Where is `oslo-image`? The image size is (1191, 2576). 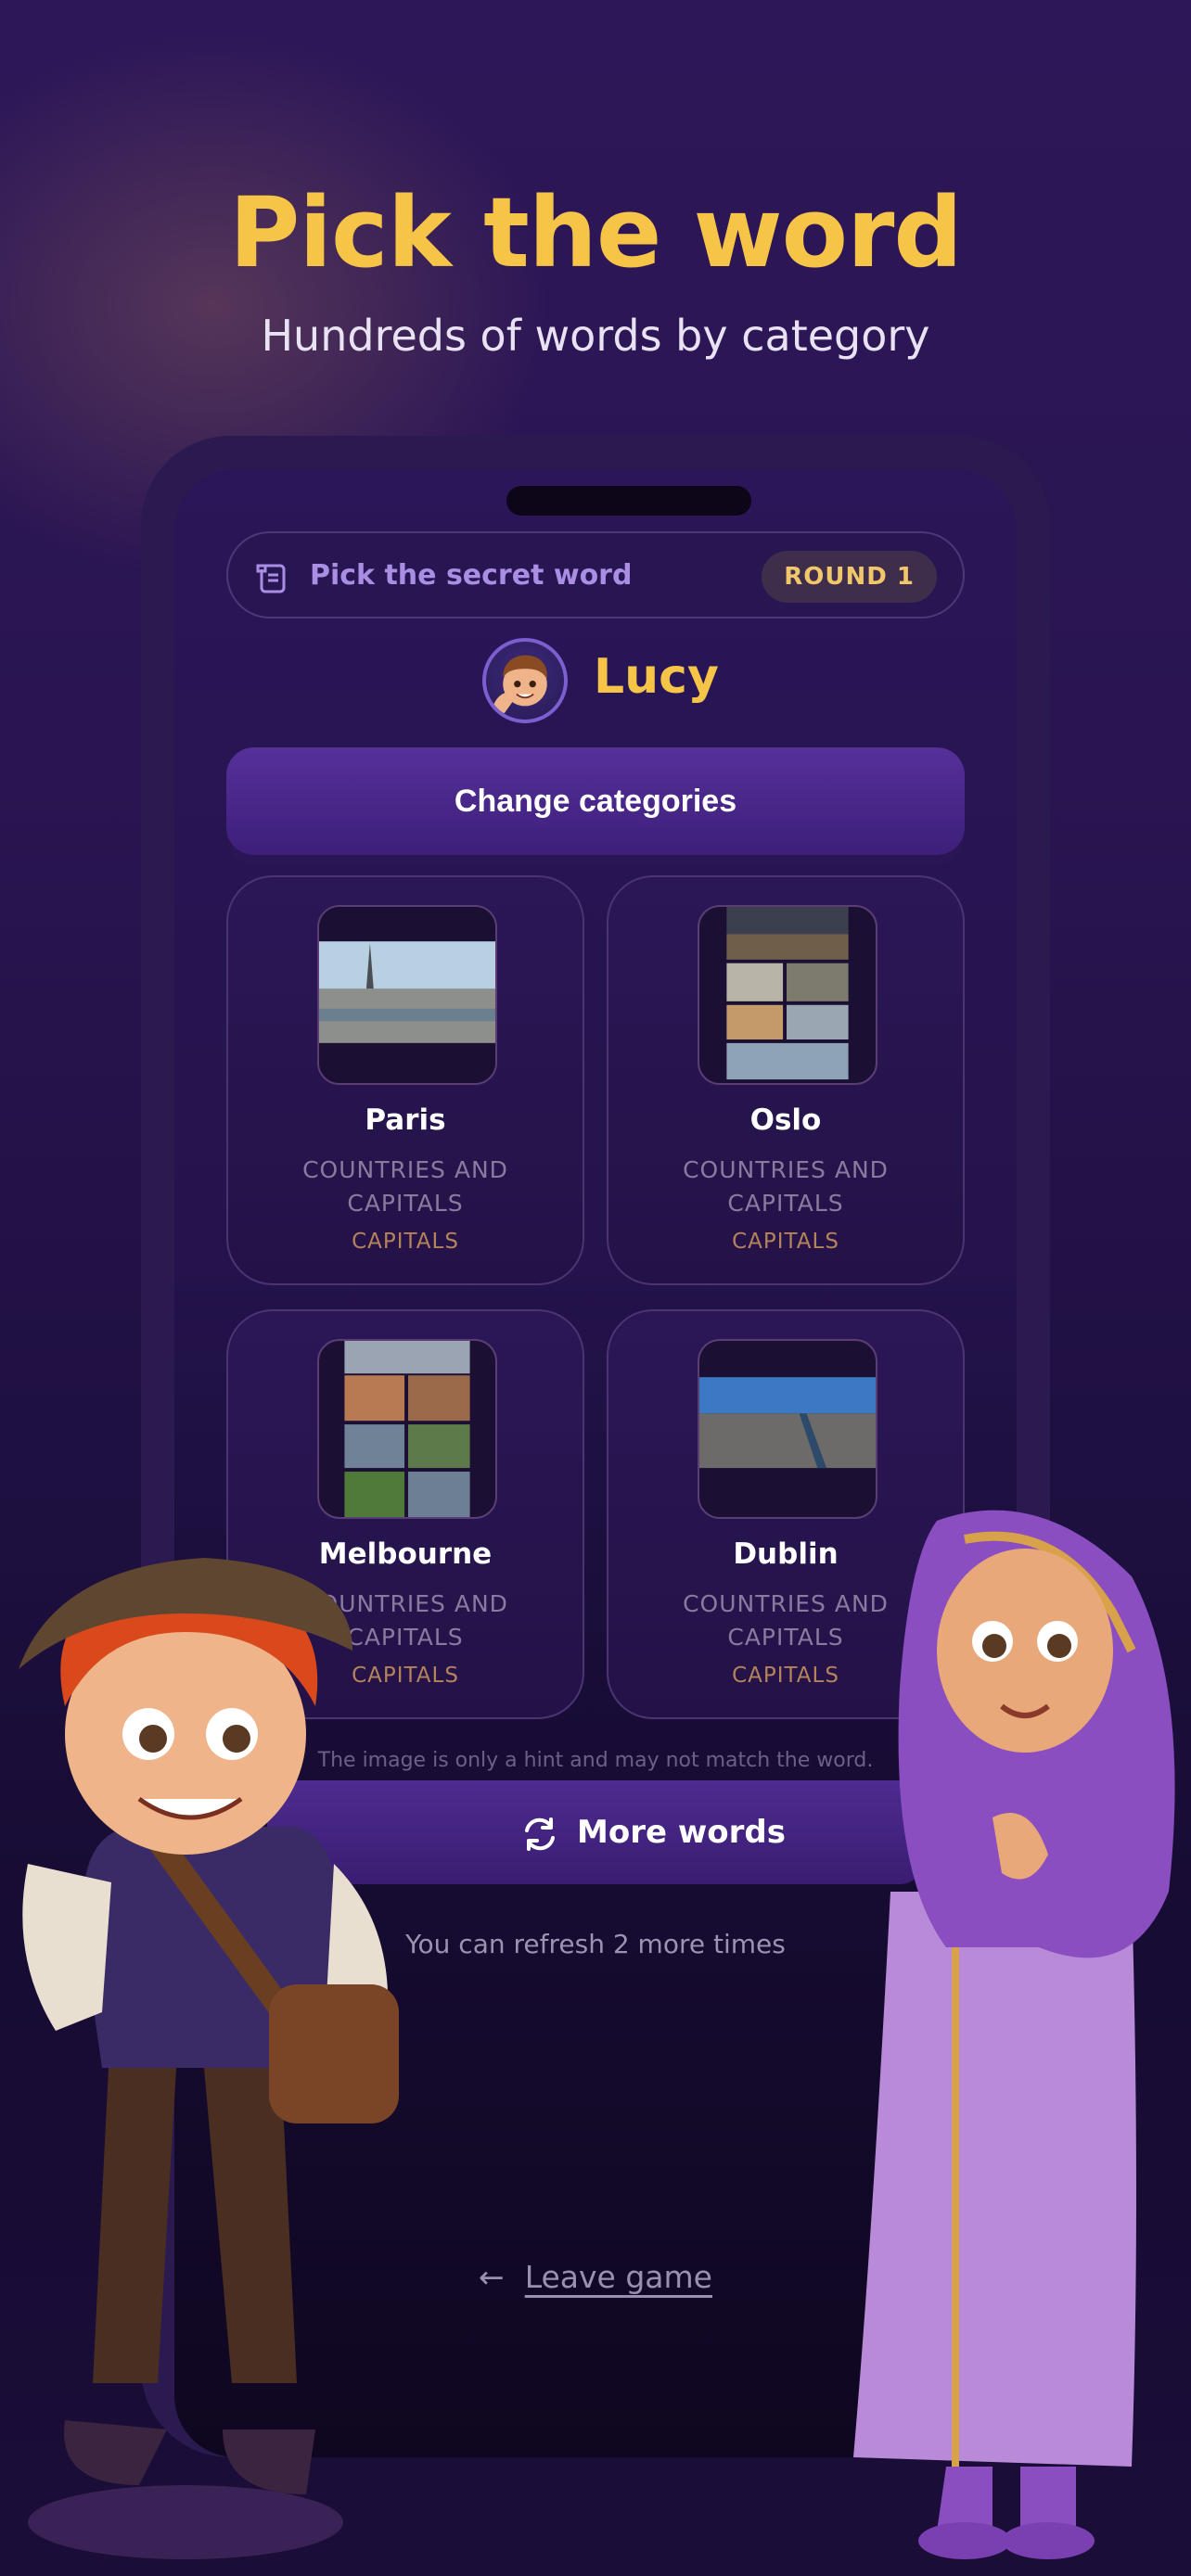
oslo-image is located at coordinates (788, 995).